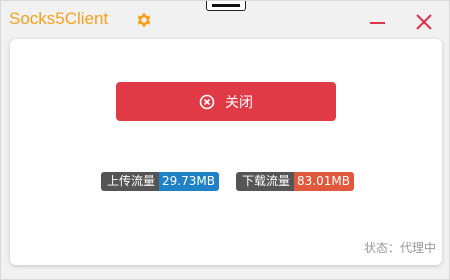  I want to click on download-traffic-badge: 下载流量 83.01MB, so click(295, 181).